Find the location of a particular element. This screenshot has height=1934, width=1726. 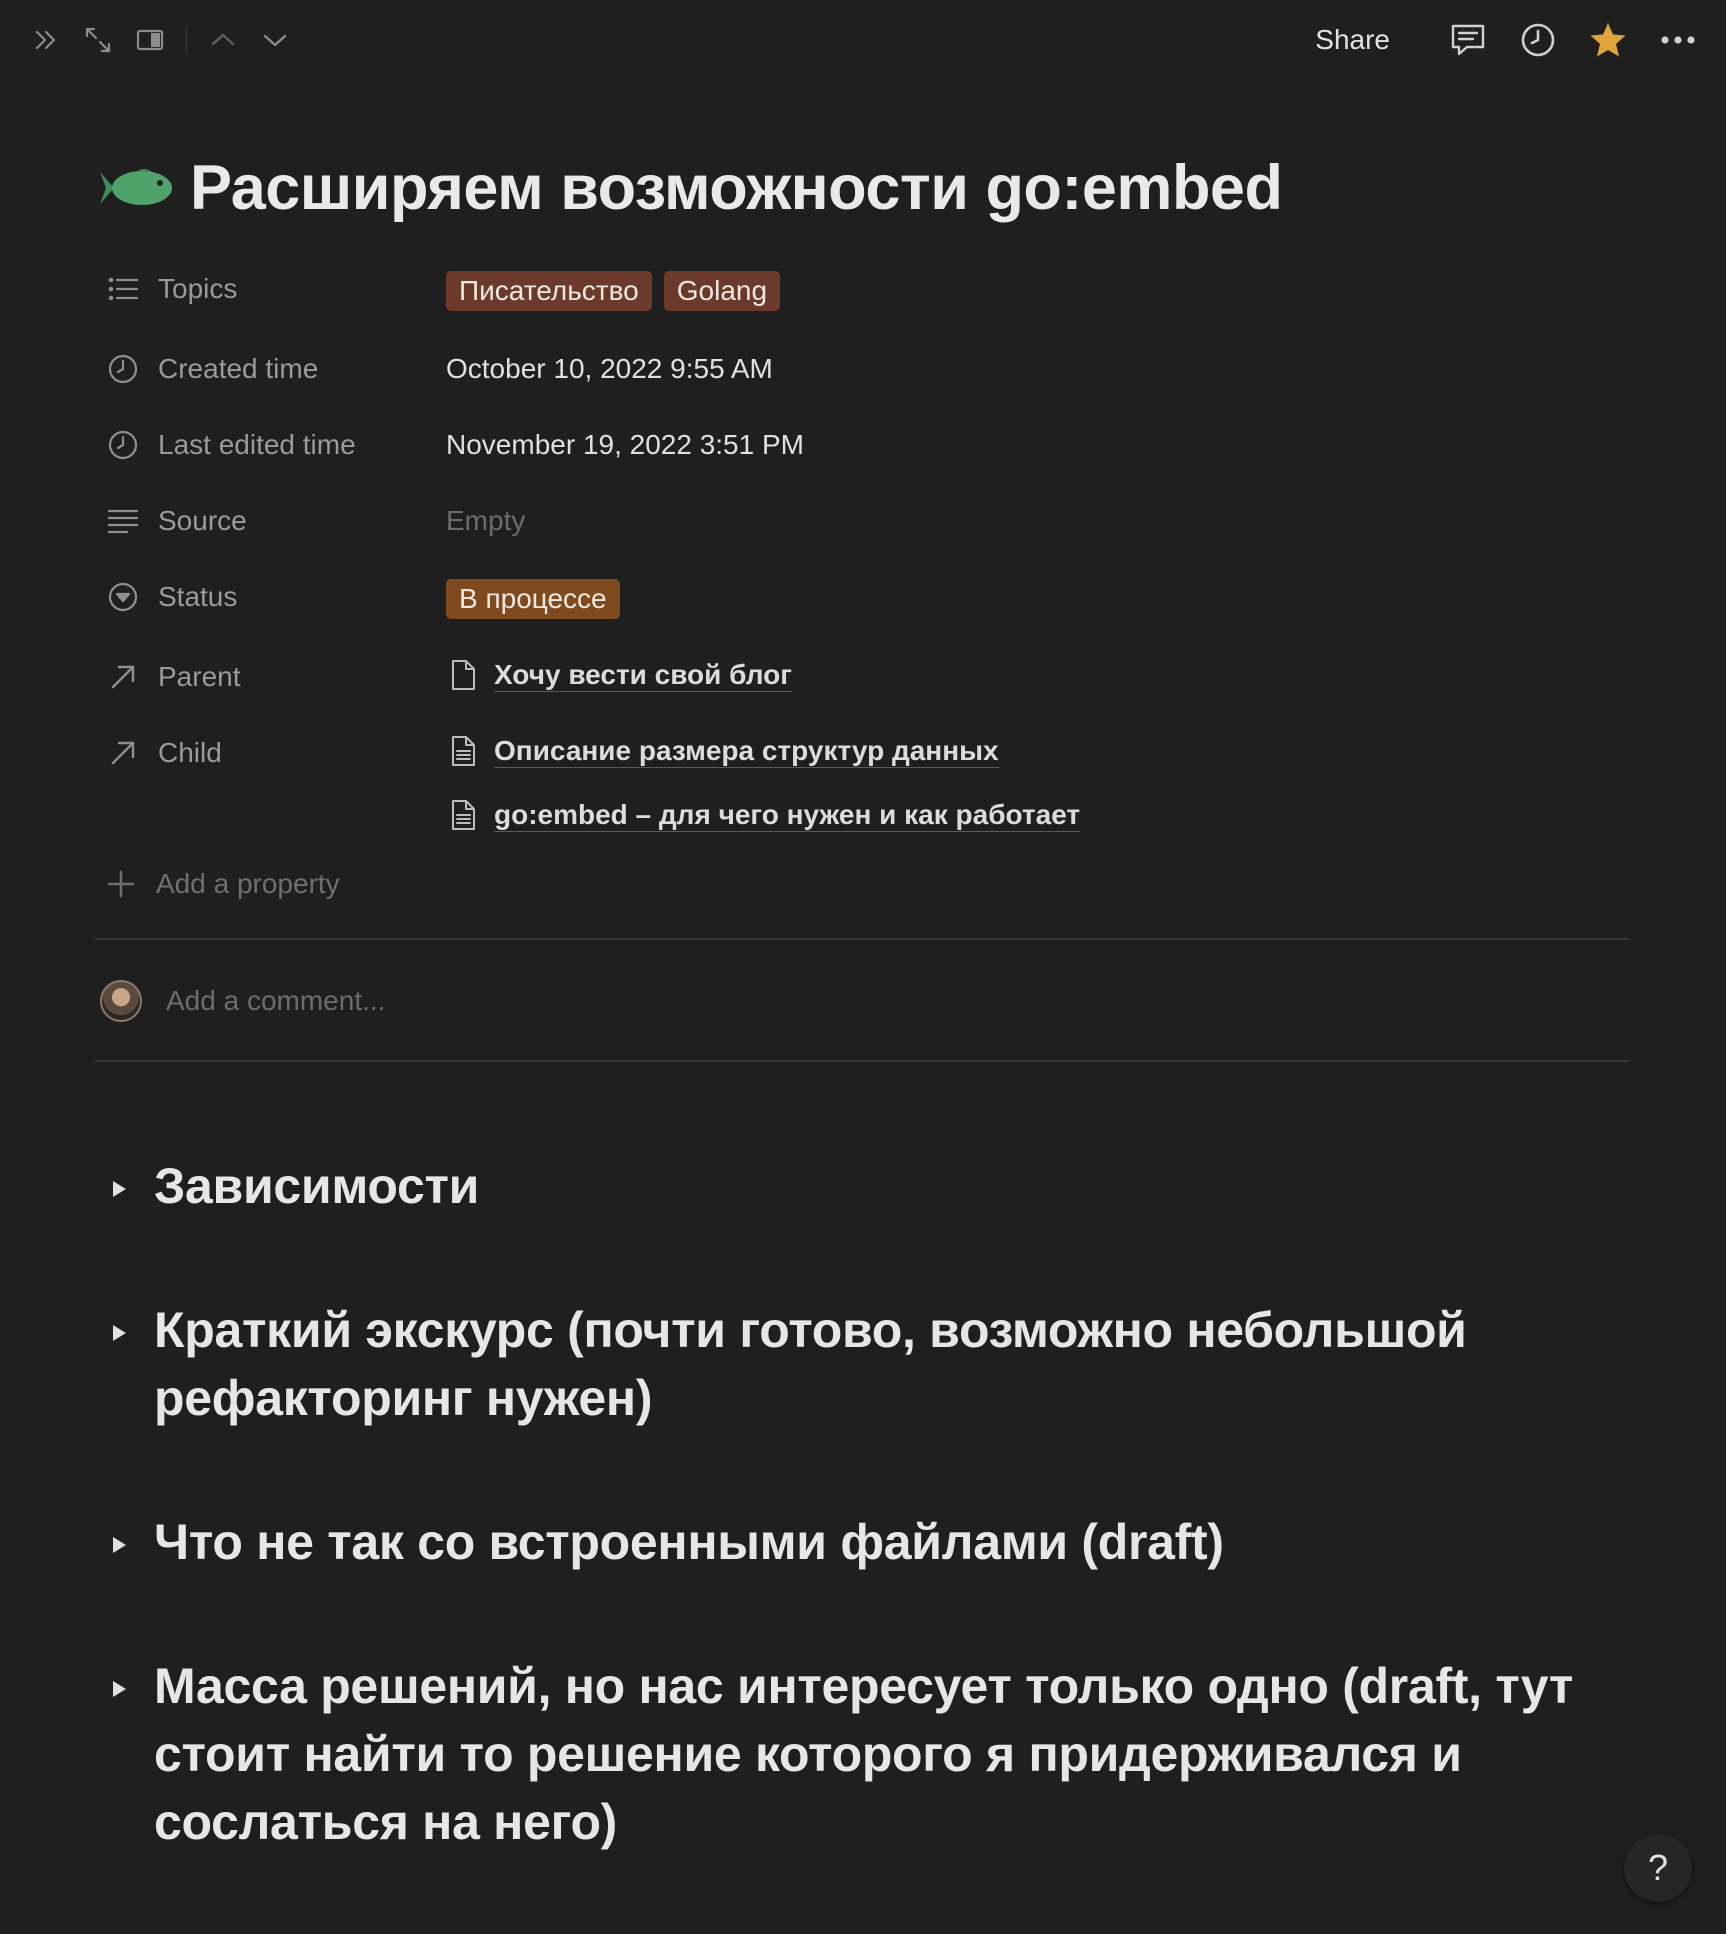

topbar: Share is located at coordinates (863, 40).